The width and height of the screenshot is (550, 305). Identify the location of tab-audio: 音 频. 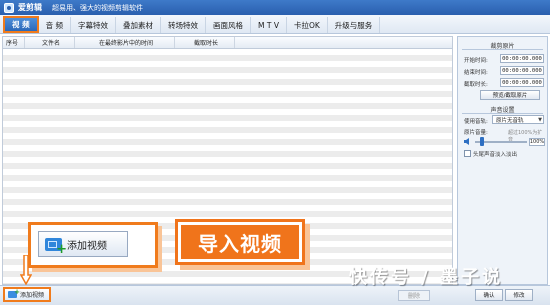
(55, 25).